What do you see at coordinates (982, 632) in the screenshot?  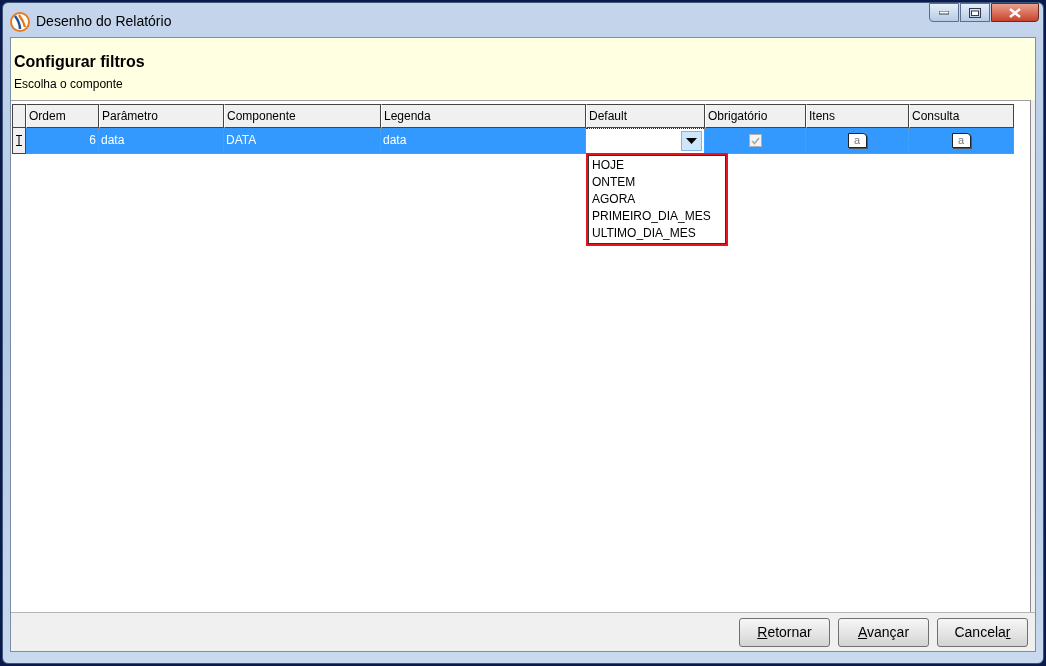 I see `dialog-button: Cancelar` at bounding box center [982, 632].